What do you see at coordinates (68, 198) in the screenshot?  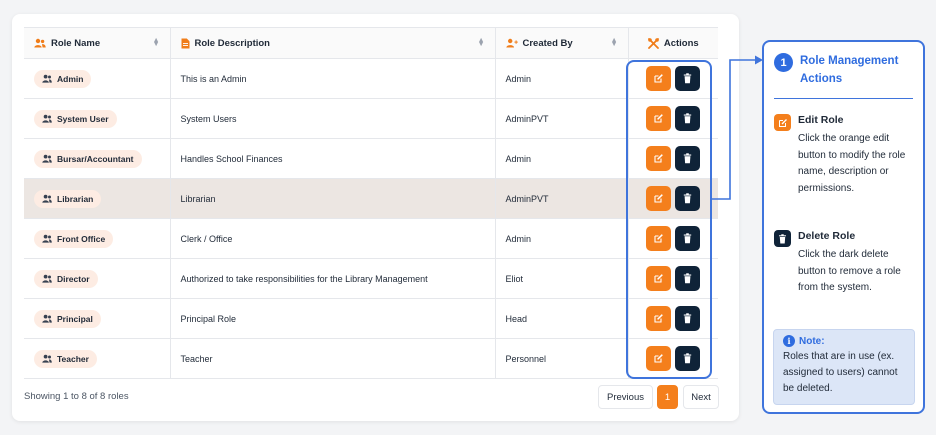 I see `role-badge: Librarian` at bounding box center [68, 198].